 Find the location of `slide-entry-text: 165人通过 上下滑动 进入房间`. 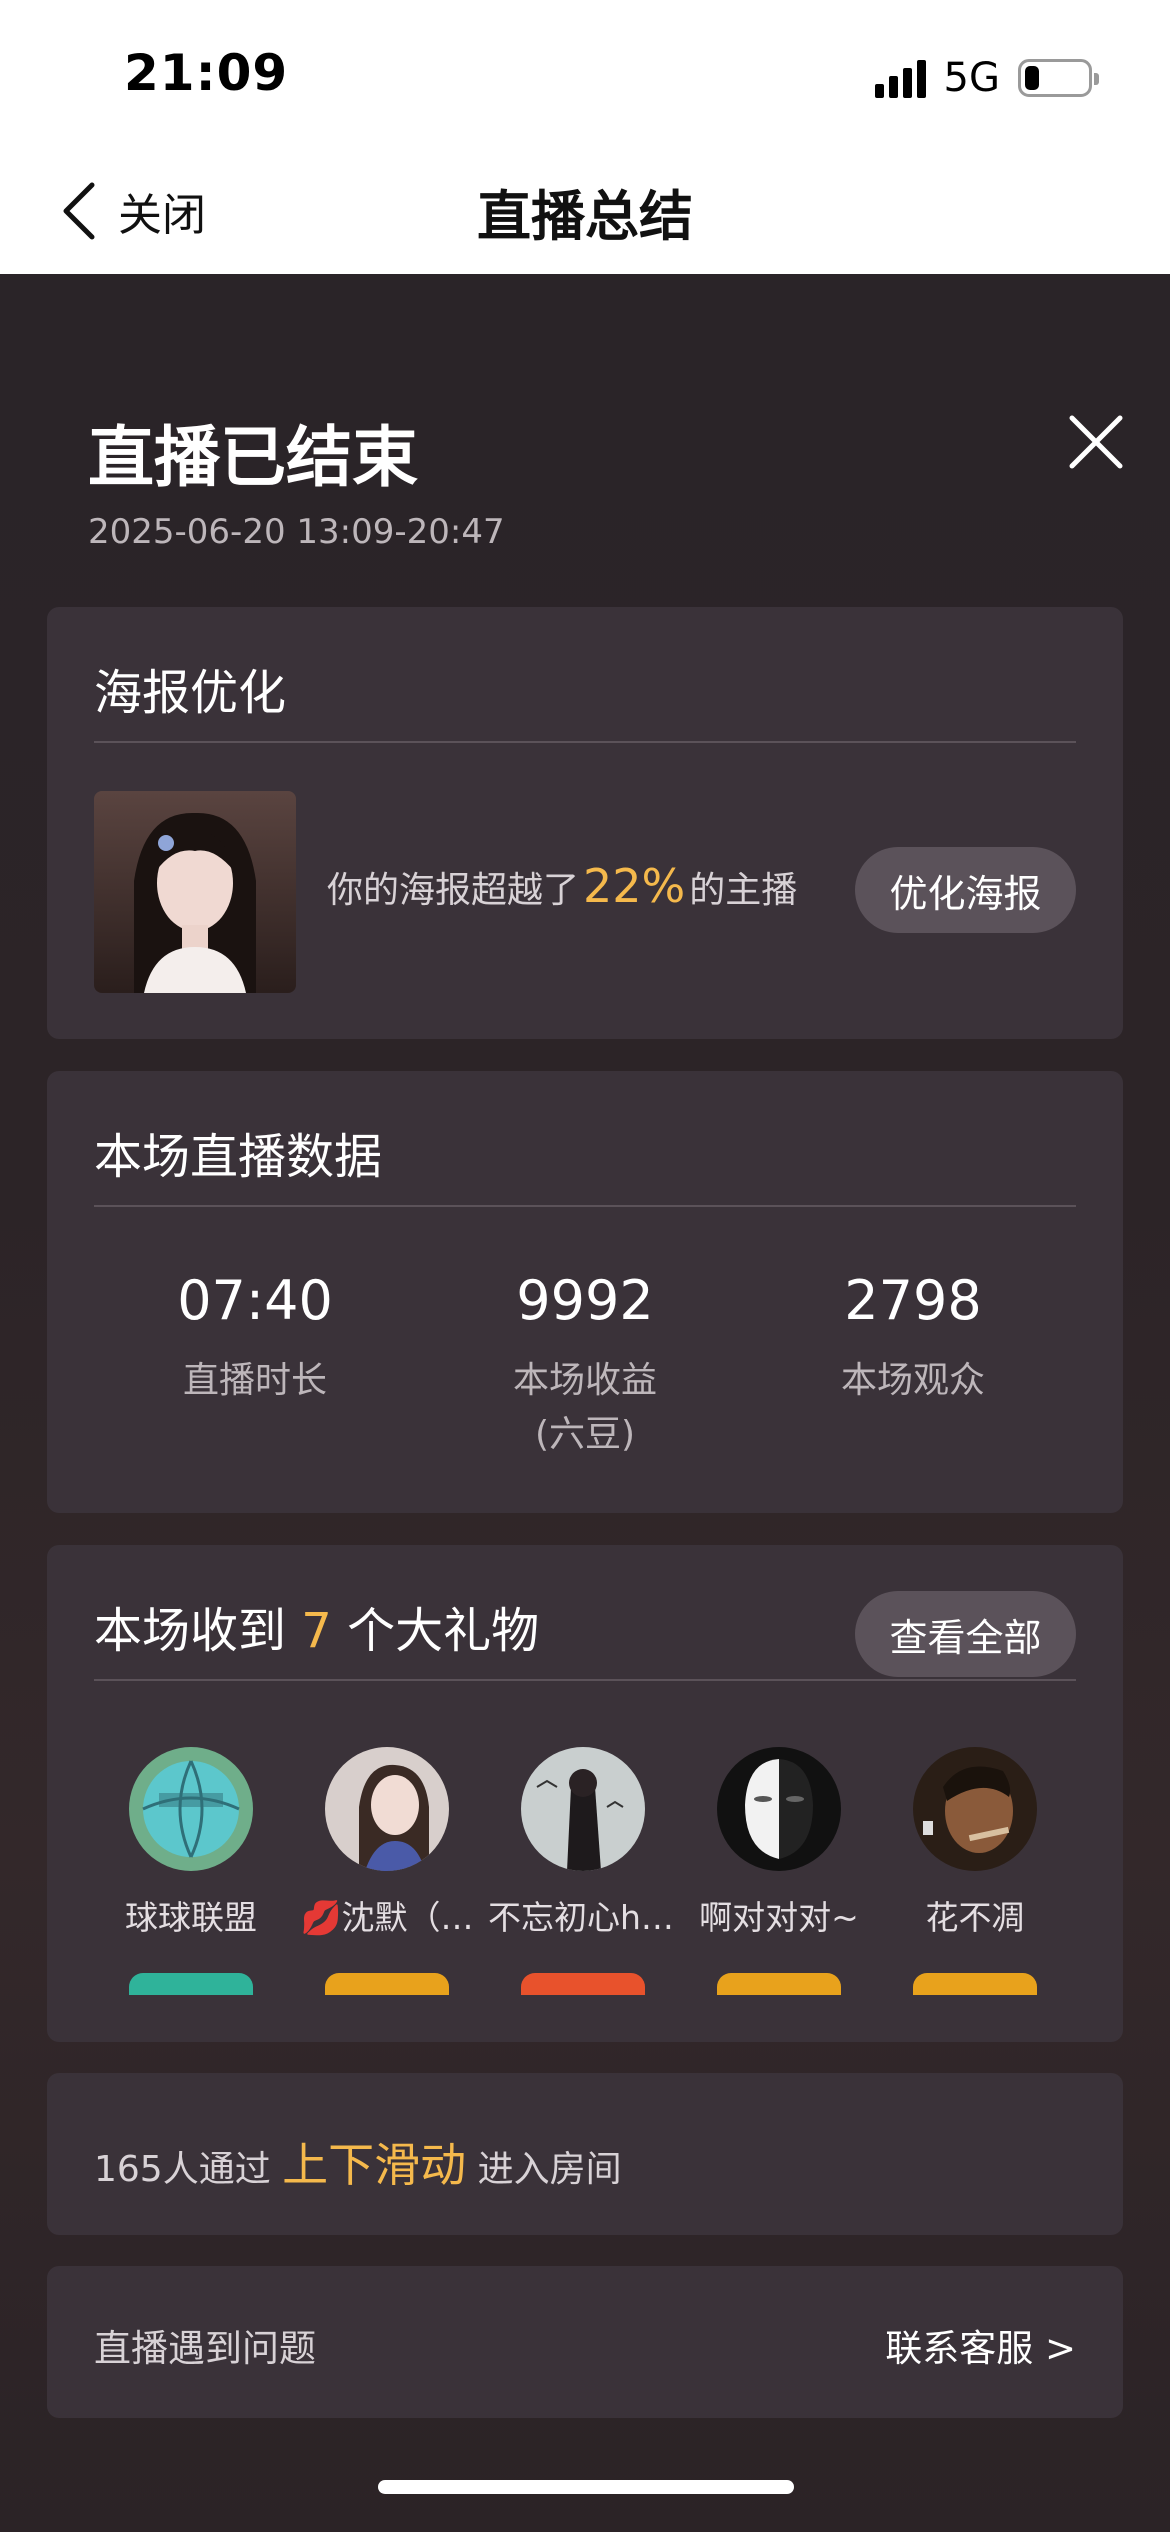

slide-entry-text: 165人通过 上下滑动 进入房间 is located at coordinates (358, 2165).